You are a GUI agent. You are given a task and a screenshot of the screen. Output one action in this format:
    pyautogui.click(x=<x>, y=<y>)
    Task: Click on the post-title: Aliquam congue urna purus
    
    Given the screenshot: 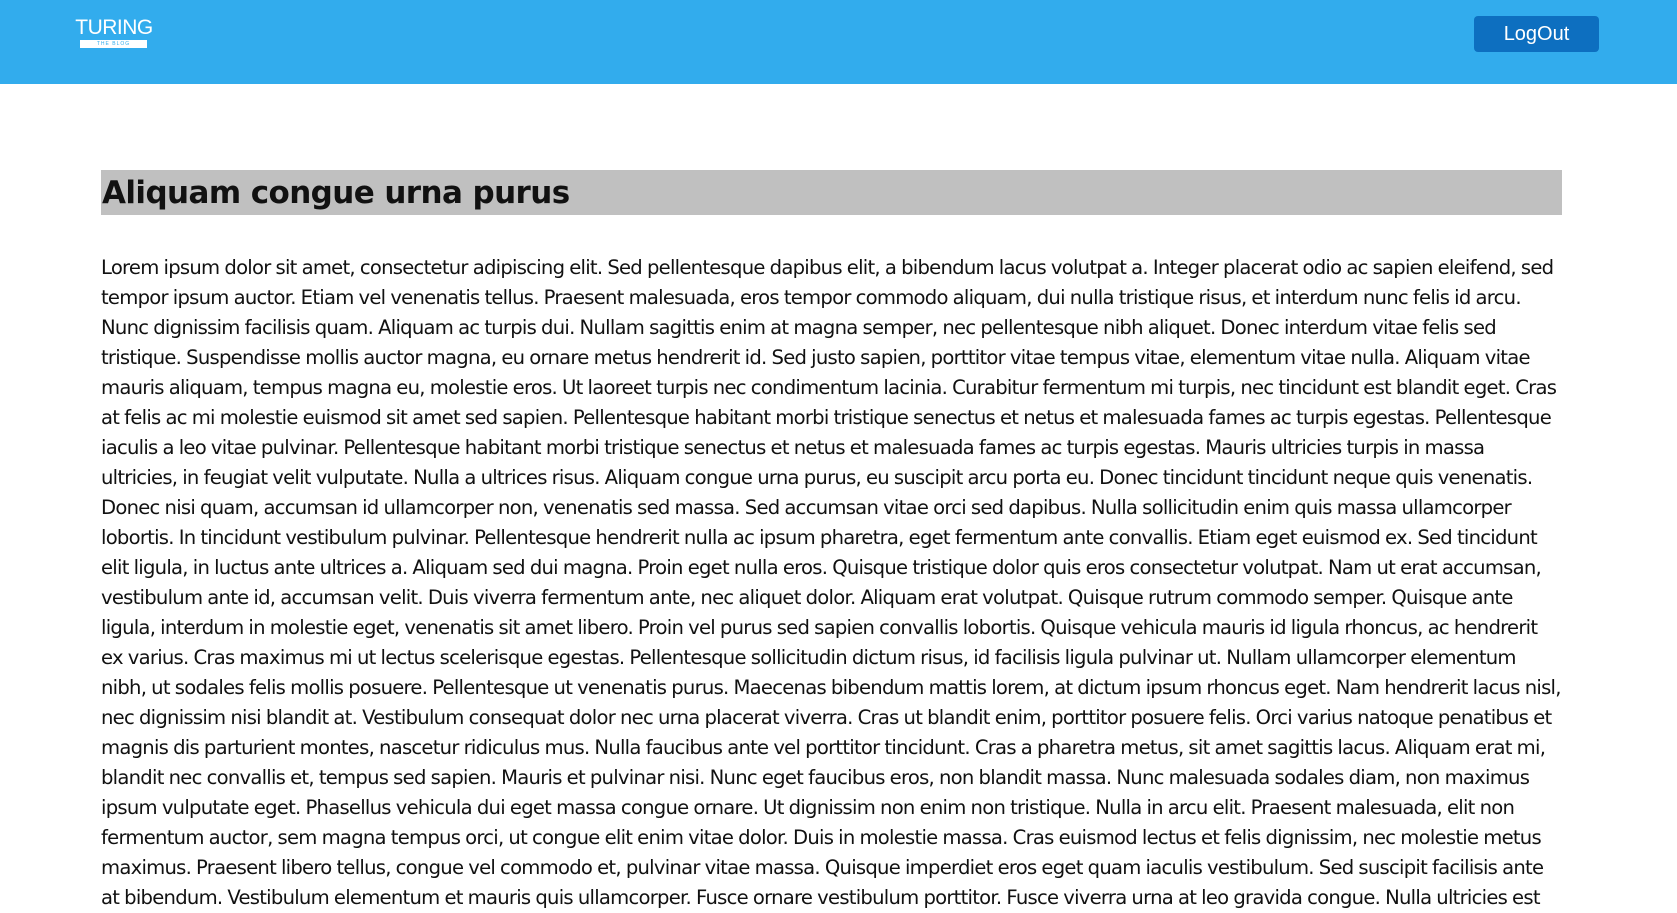 What is the action you would take?
    pyautogui.click(x=831, y=192)
    